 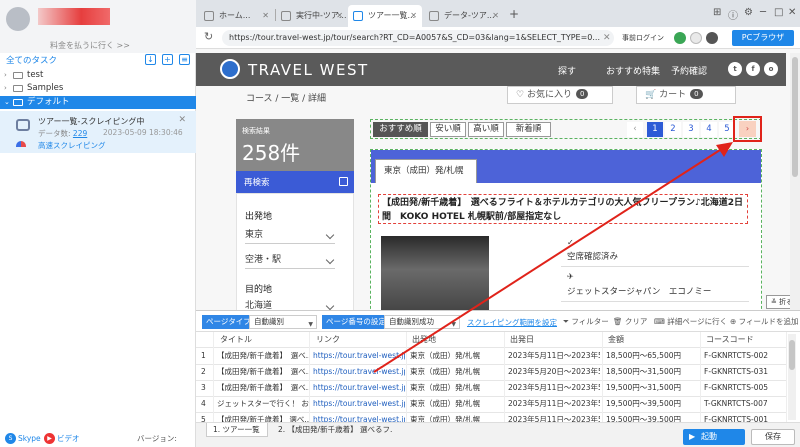 I want to click on globe-logo-icon, so click(x=230, y=69).